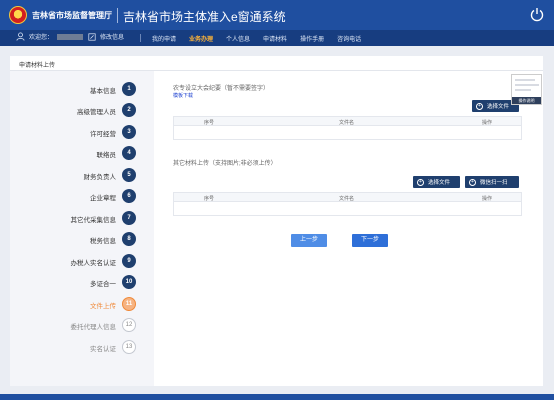  I want to click on nav-manual: 操作手册, so click(312, 38).